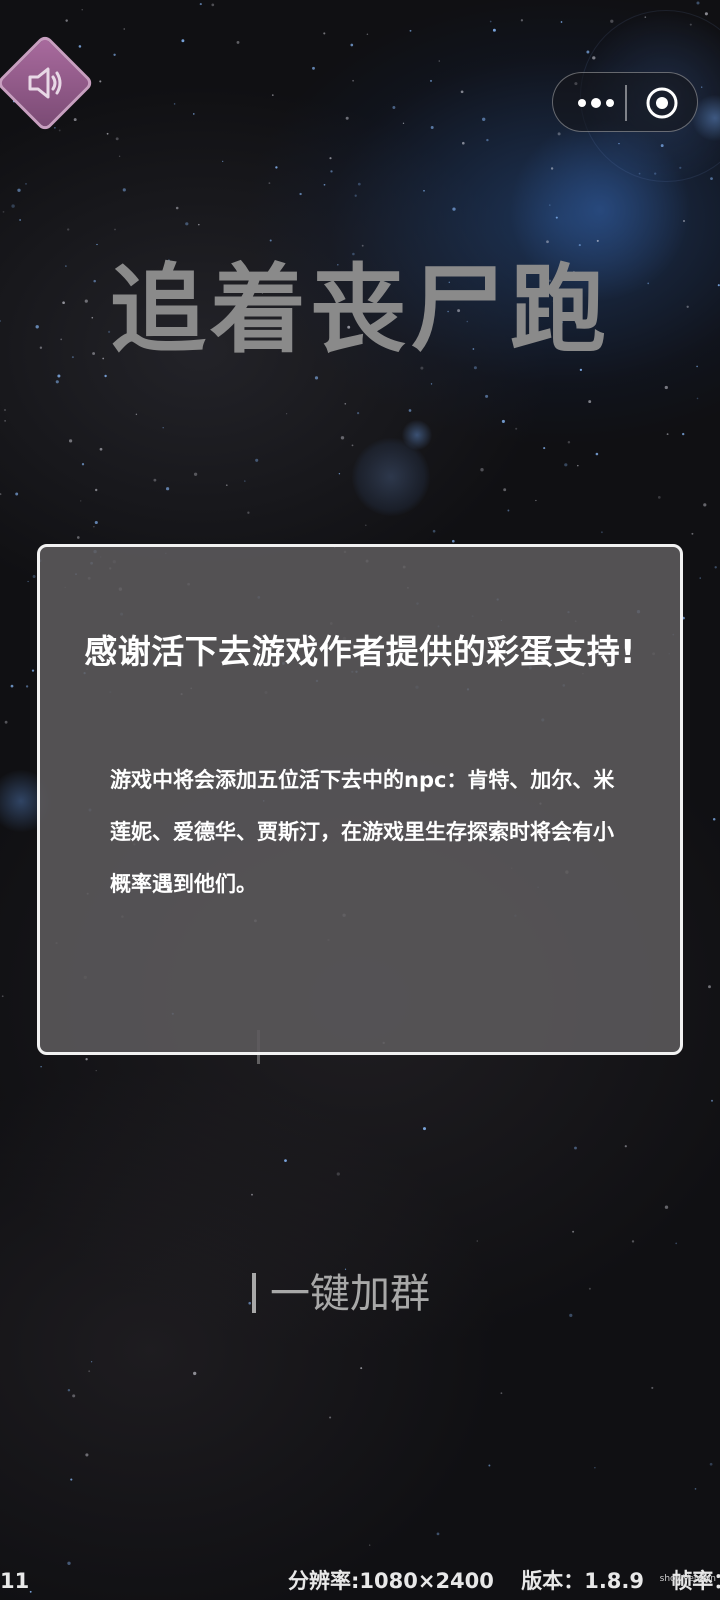 The image size is (720, 1600). I want to click on close-target-icon, so click(662, 103).